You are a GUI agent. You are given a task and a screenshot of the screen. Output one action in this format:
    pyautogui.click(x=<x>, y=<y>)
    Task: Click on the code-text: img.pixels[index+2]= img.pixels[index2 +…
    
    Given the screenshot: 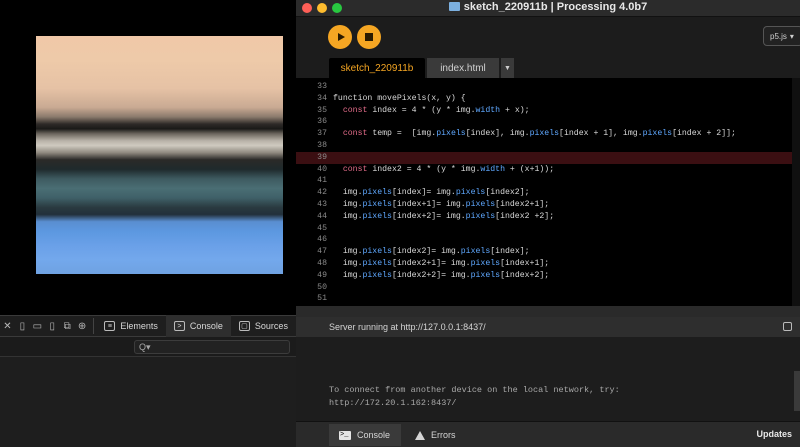 What is the action you would take?
    pyautogui.click(x=443, y=217)
    